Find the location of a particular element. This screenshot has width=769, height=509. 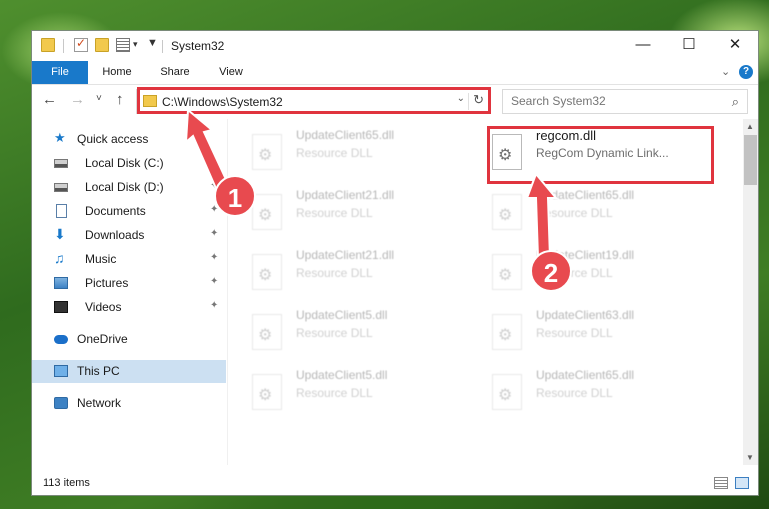

this-pc-icon is located at coordinates (61, 371).